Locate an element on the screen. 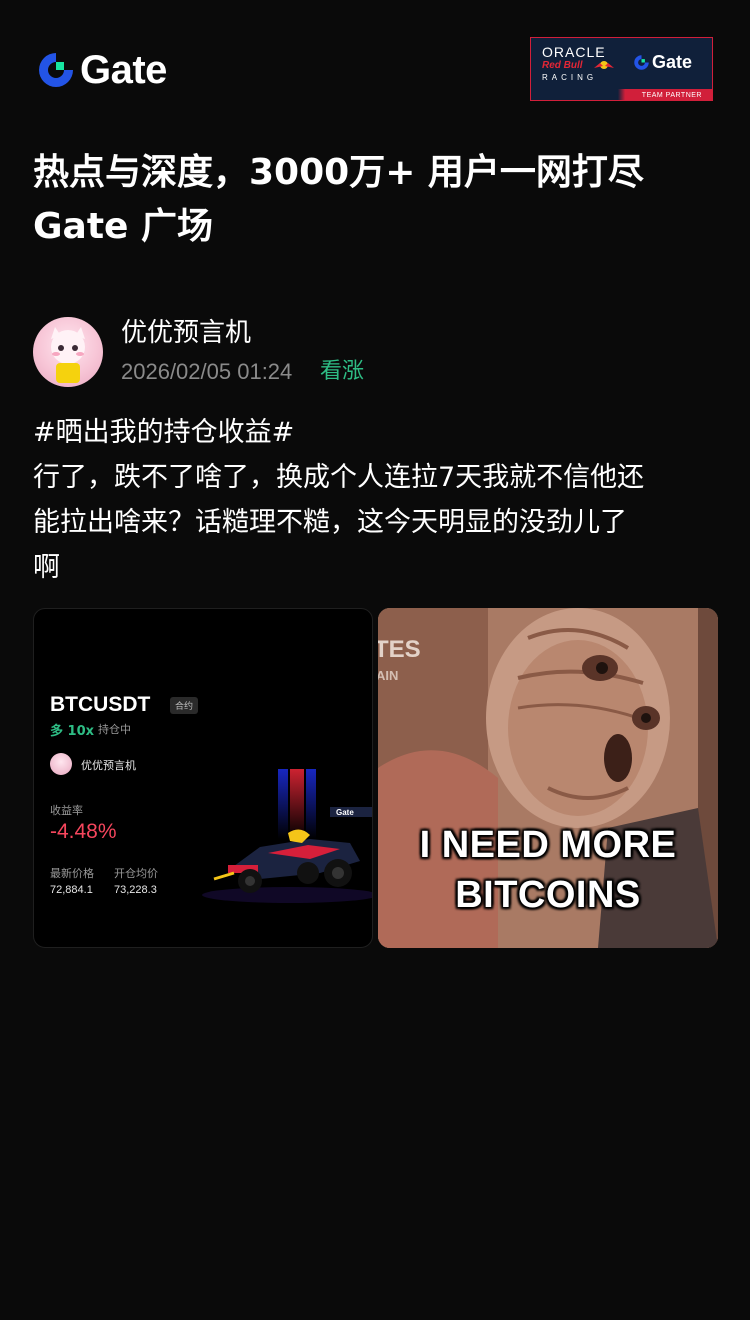  post-text-line: 行了，跌不了啥了，换成个人连拉7天我就不信他还 is located at coordinates (339, 477).